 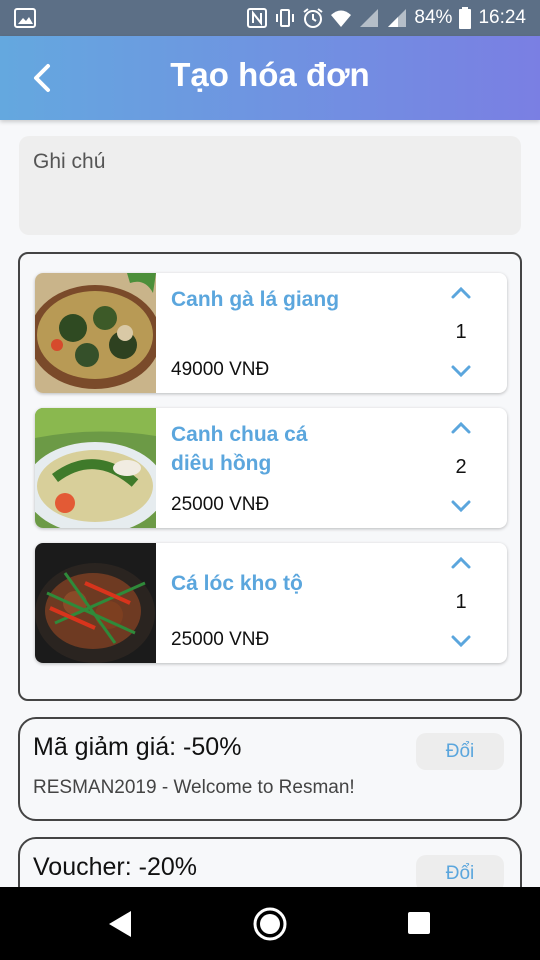 What do you see at coordinates (220, 369) in the screenshot?
I see `dish-price: 49000 VNĐ` at bounding box center [220, 369].